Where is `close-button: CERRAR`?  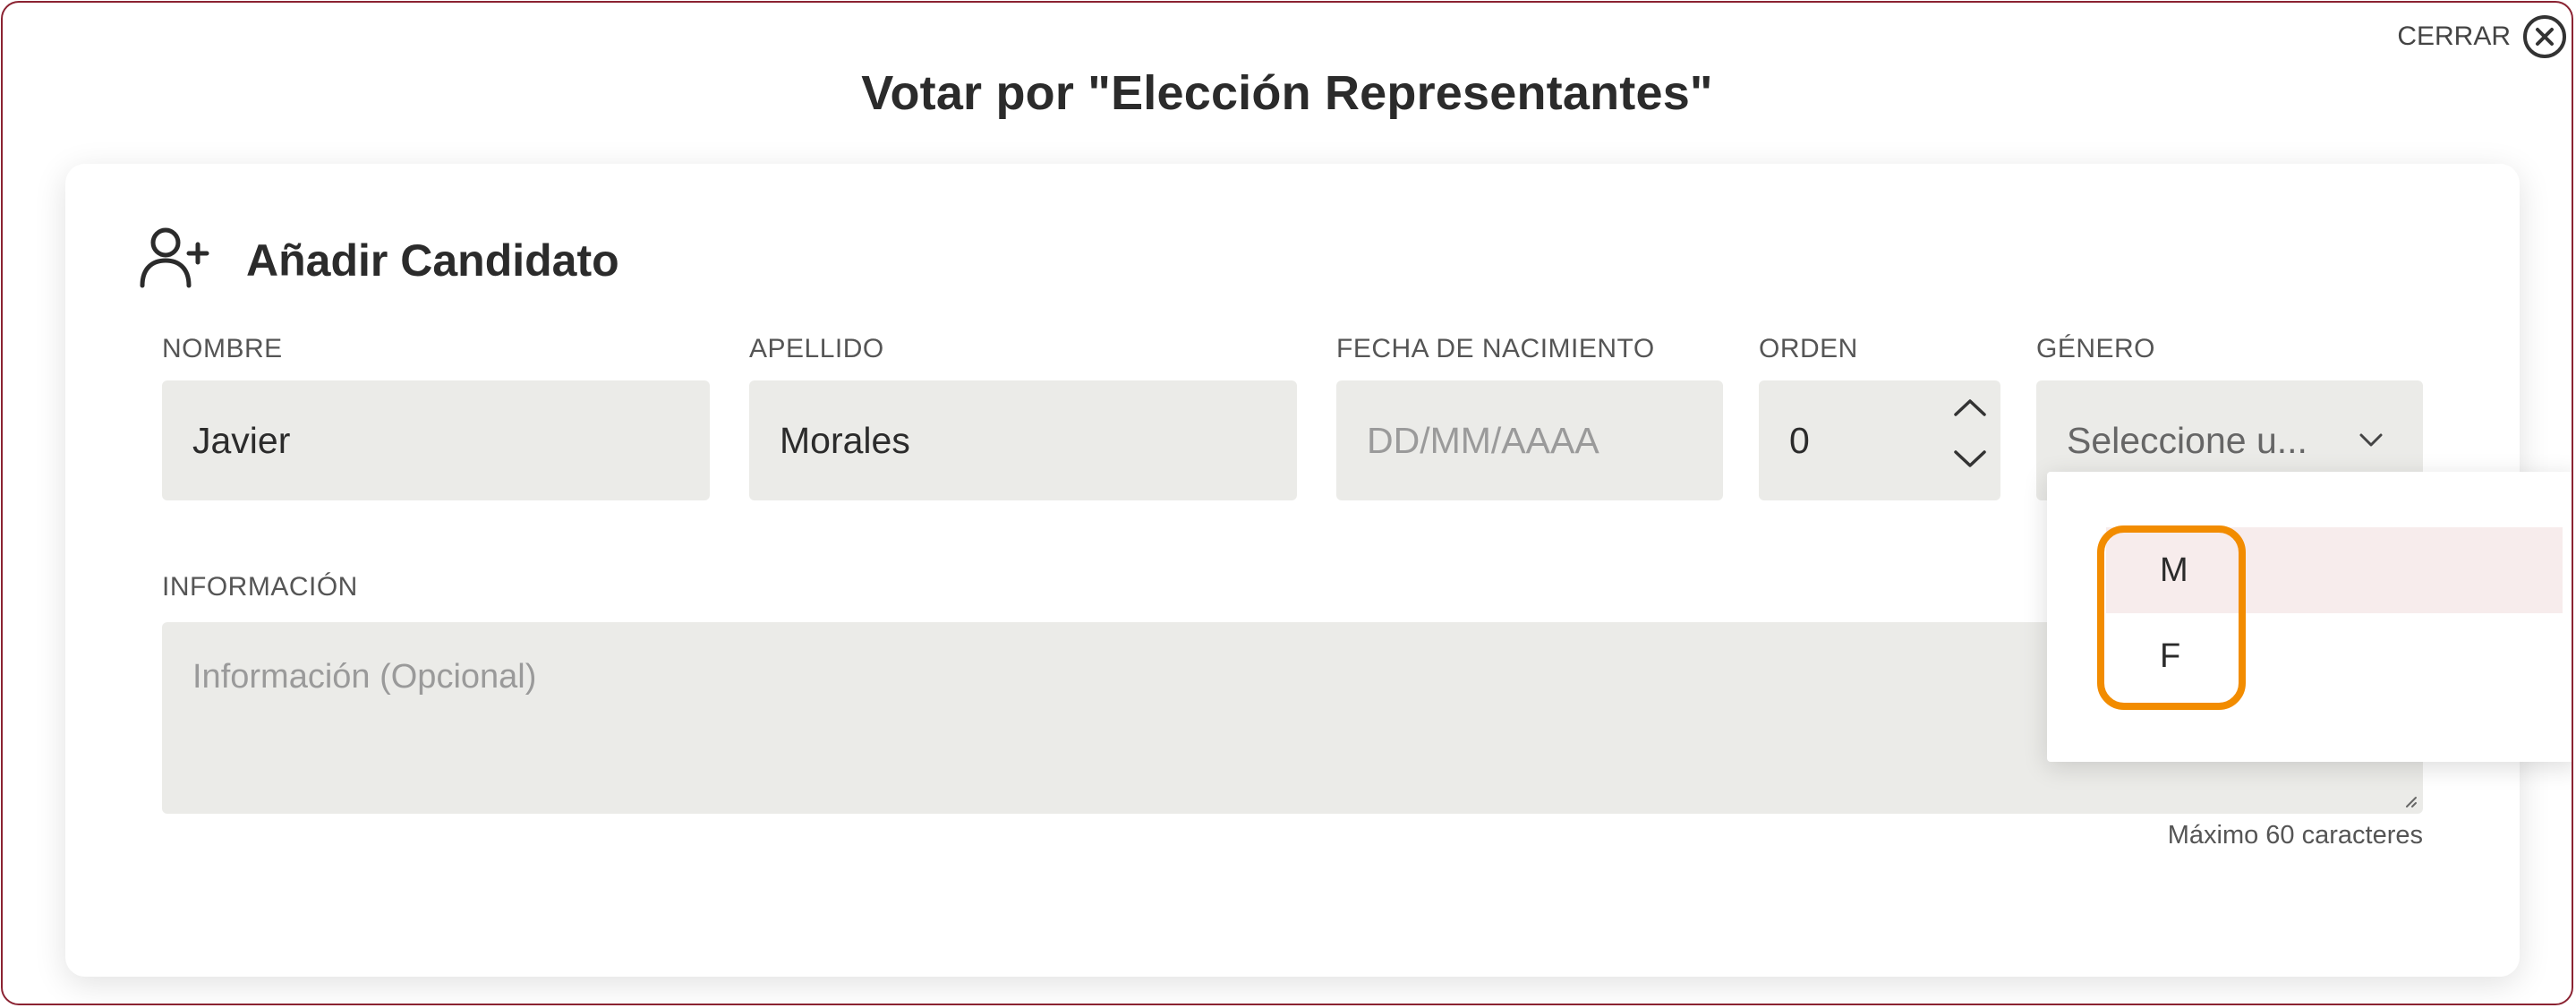
close-button: CERRAR is located at coordinates (2481, 36).